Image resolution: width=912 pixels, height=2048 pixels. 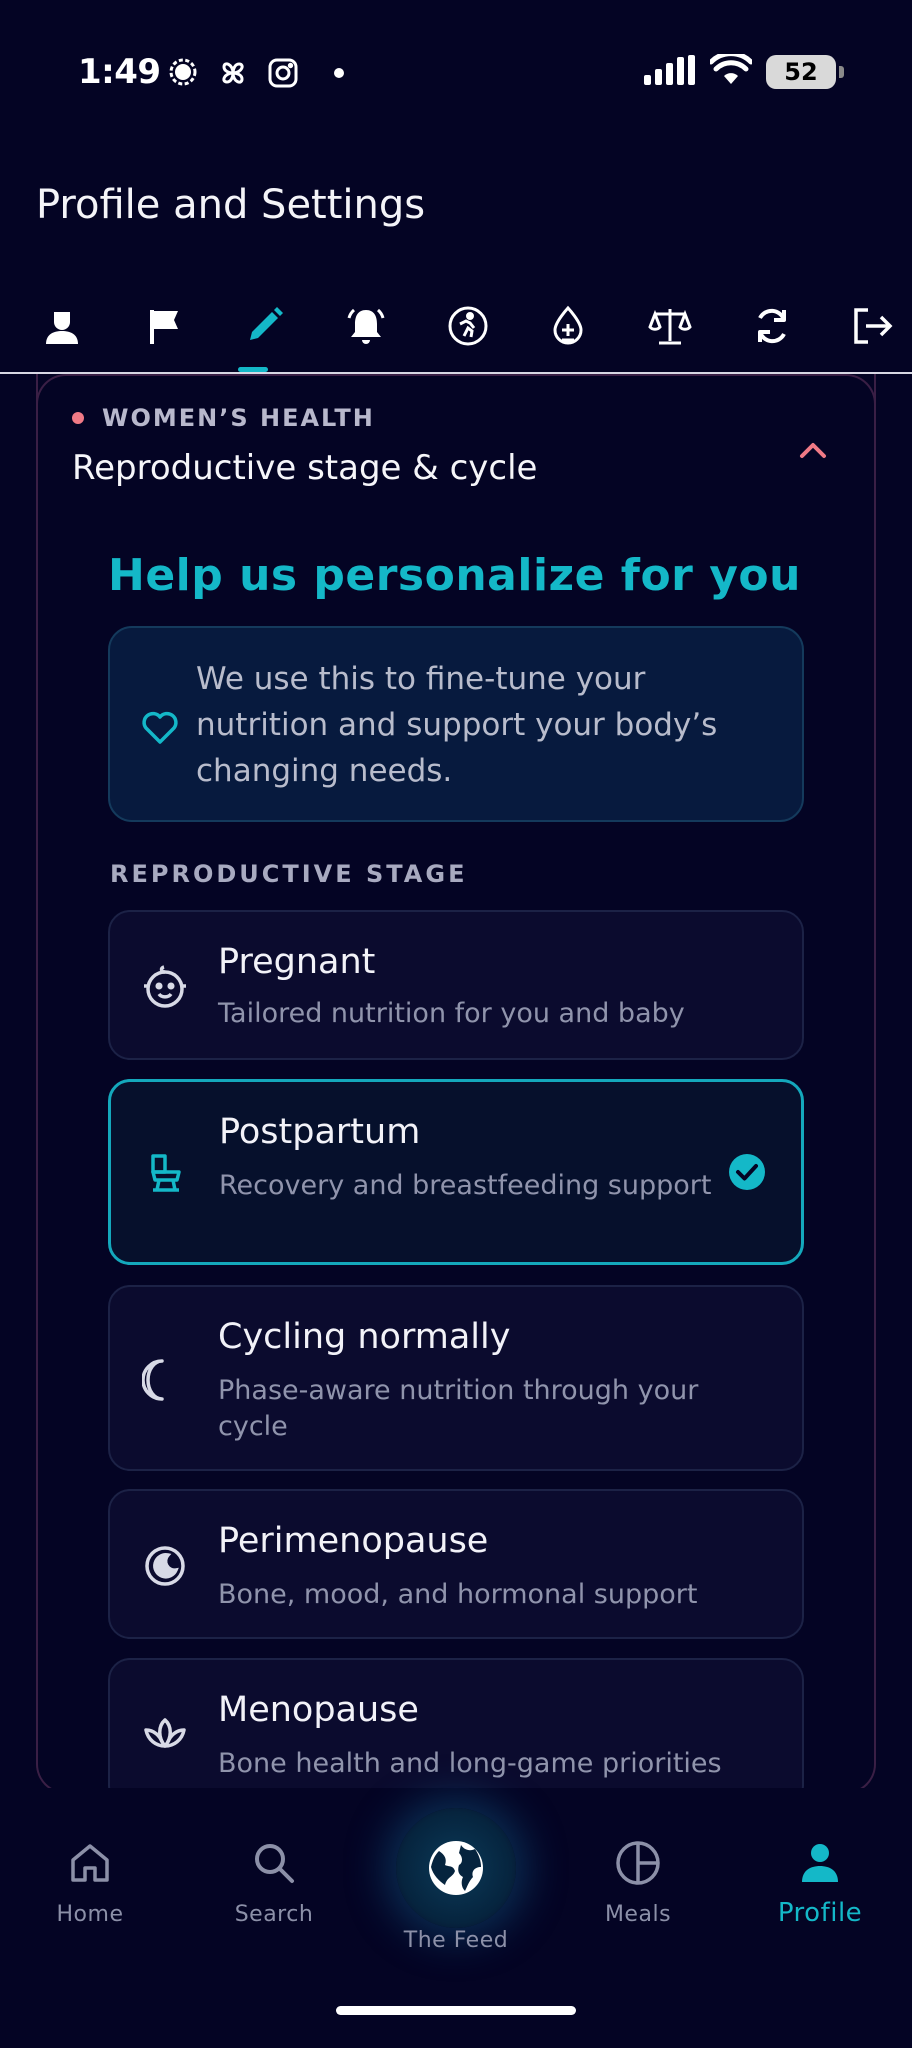 I want to click on pie-icon, so click(x=638, y=1863).